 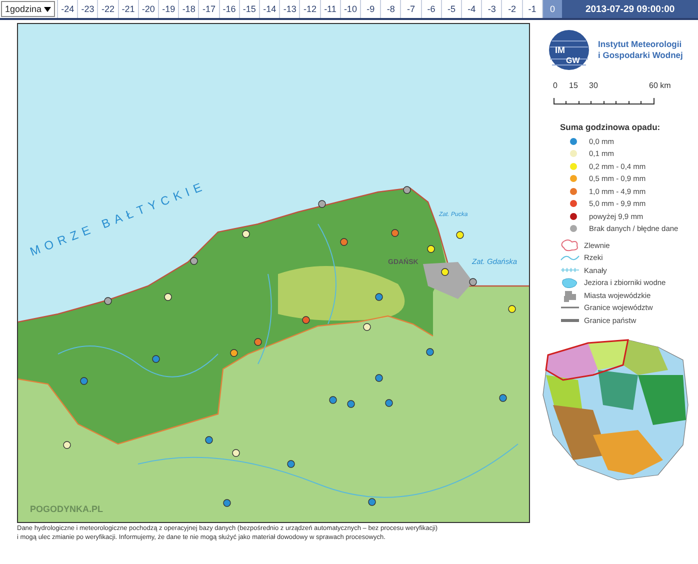 What do you see at coordinates (28, 9) in the screenshot?
I see `interval-dropdown: 1godzina` at bounding box center [28, 9].